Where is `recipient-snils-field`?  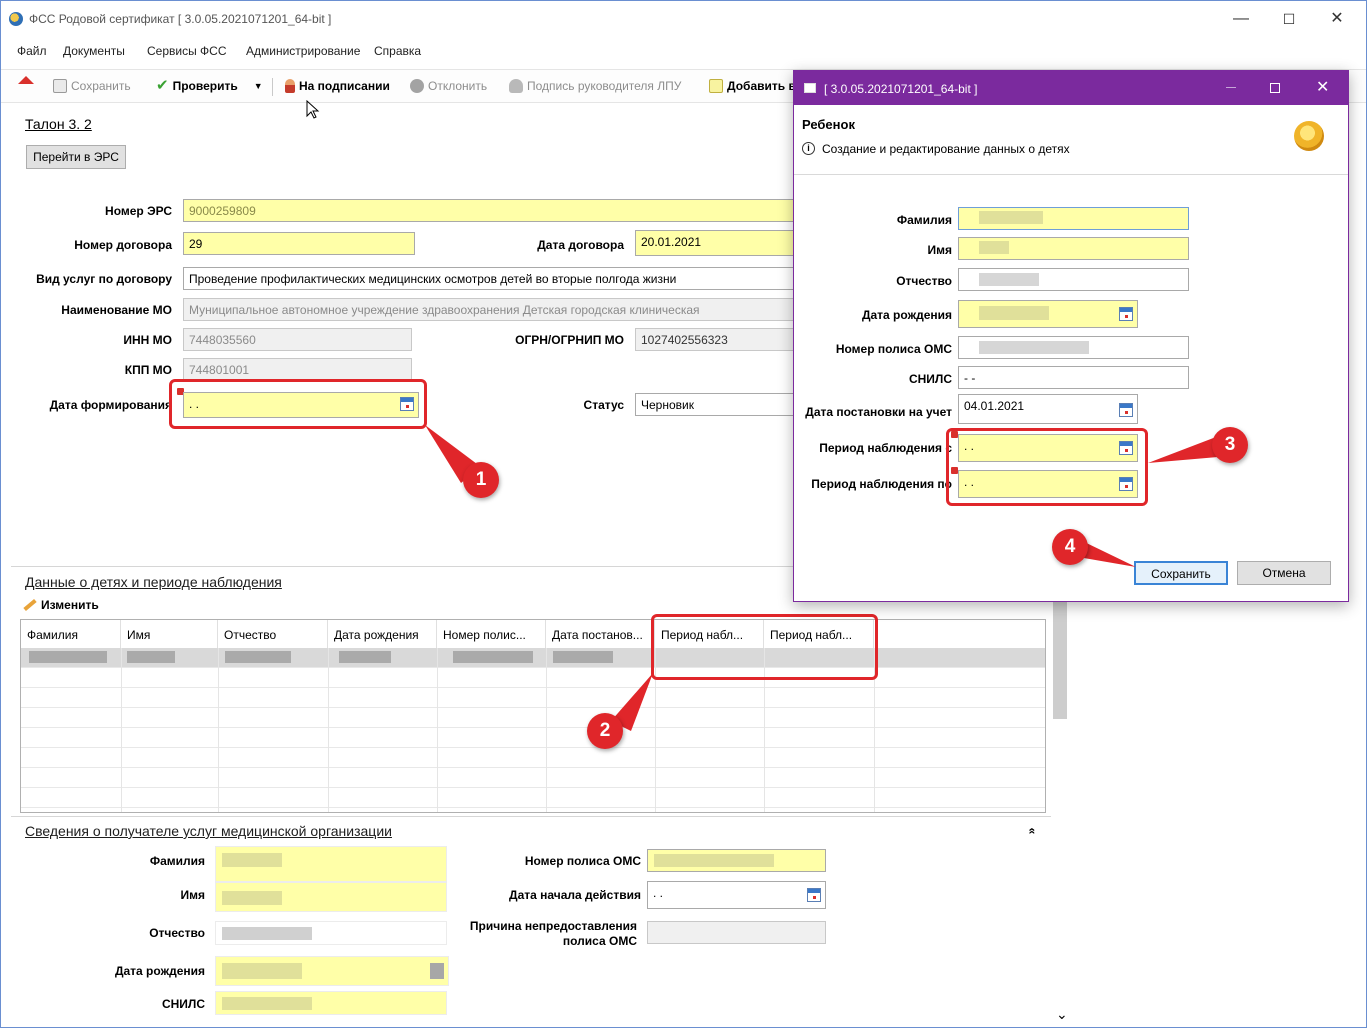 recipient-snils-field is located at coordinates (331, 1003).